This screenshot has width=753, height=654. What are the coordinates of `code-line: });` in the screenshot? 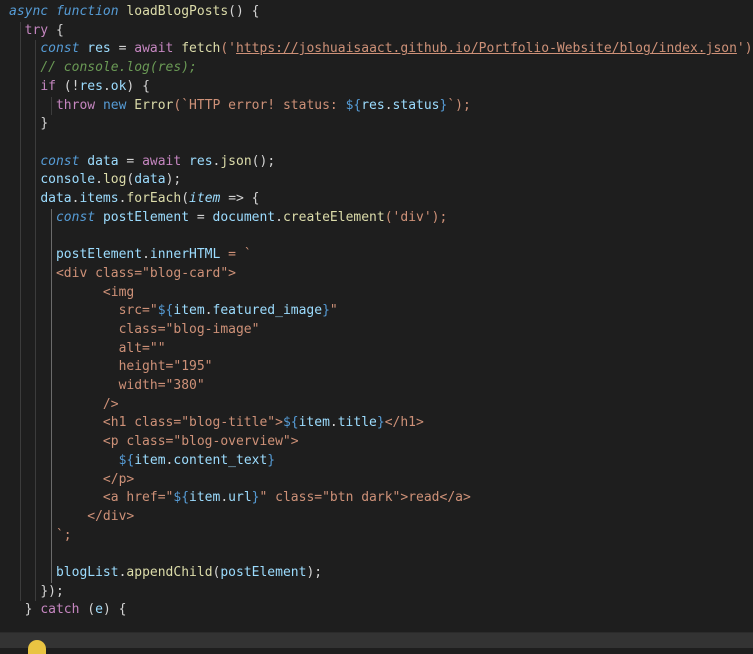 It's located at (36, 592).